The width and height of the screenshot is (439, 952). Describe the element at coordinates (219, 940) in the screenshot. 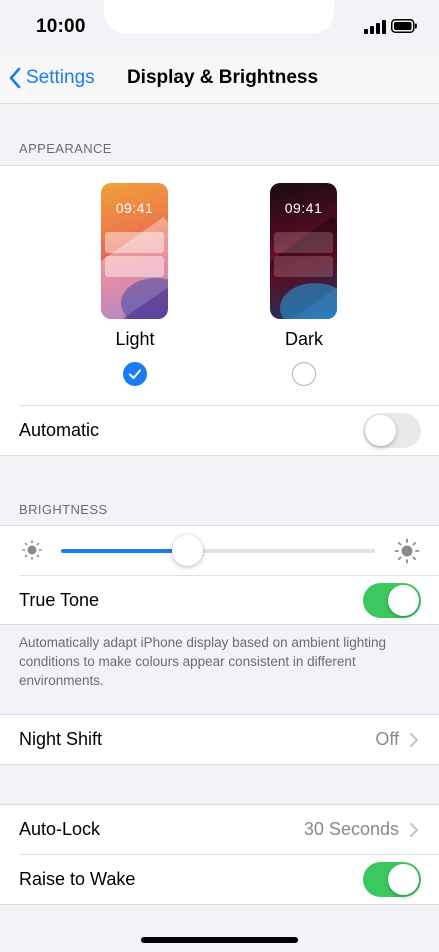

I see `home-indicator` at that location.